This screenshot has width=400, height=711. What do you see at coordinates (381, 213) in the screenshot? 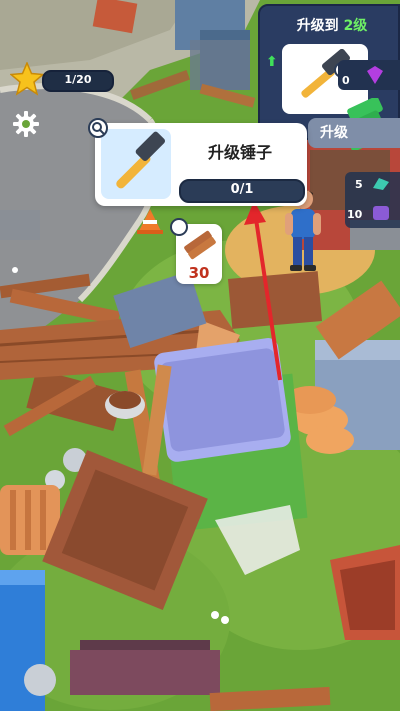
I see `purple-crystal-icon` at bounding box center [381, 213].